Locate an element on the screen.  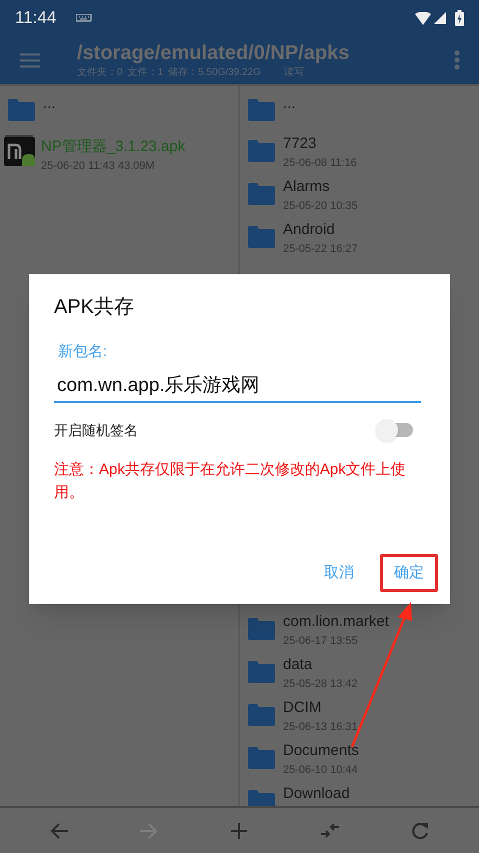
signal-icon is located at coordinates (440, 18).